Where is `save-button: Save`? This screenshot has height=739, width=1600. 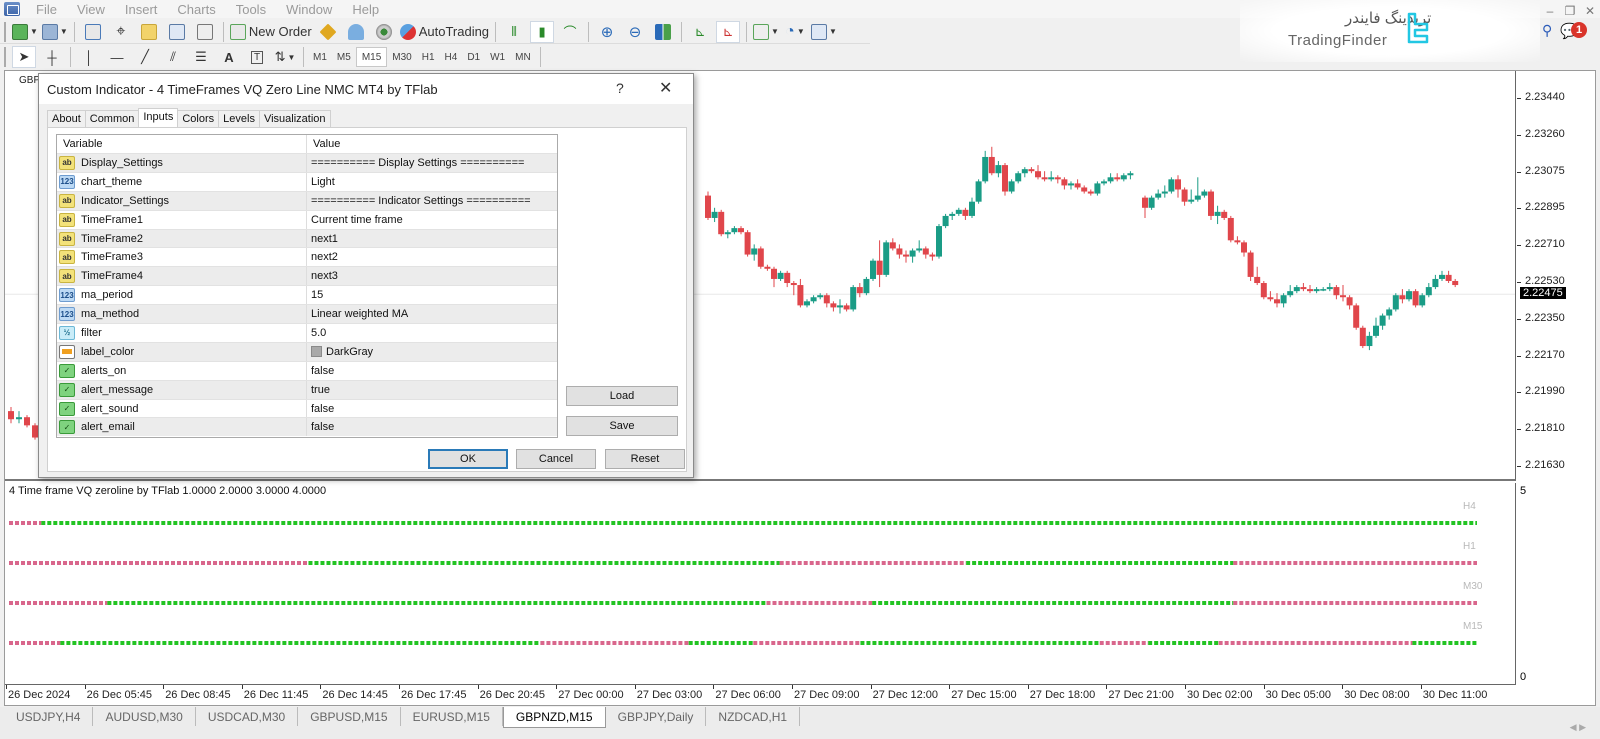
save-button: Save is located at coordinates (622, 426).